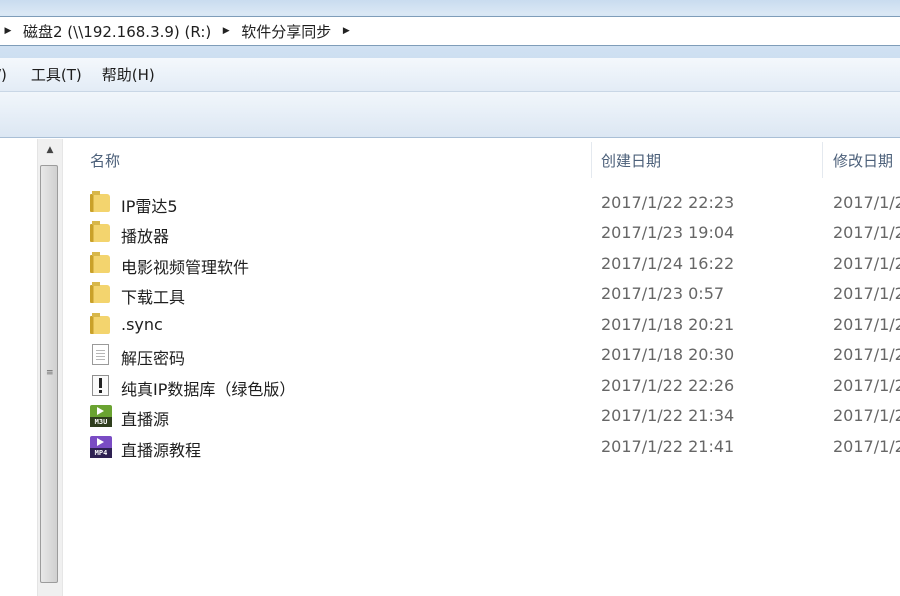 Image resolution: width=900 pixels, height=596 pixels. I want to click on file-row: IP雷达5 2017/1/22 22:23 2017/1/2, so click(490, 203).